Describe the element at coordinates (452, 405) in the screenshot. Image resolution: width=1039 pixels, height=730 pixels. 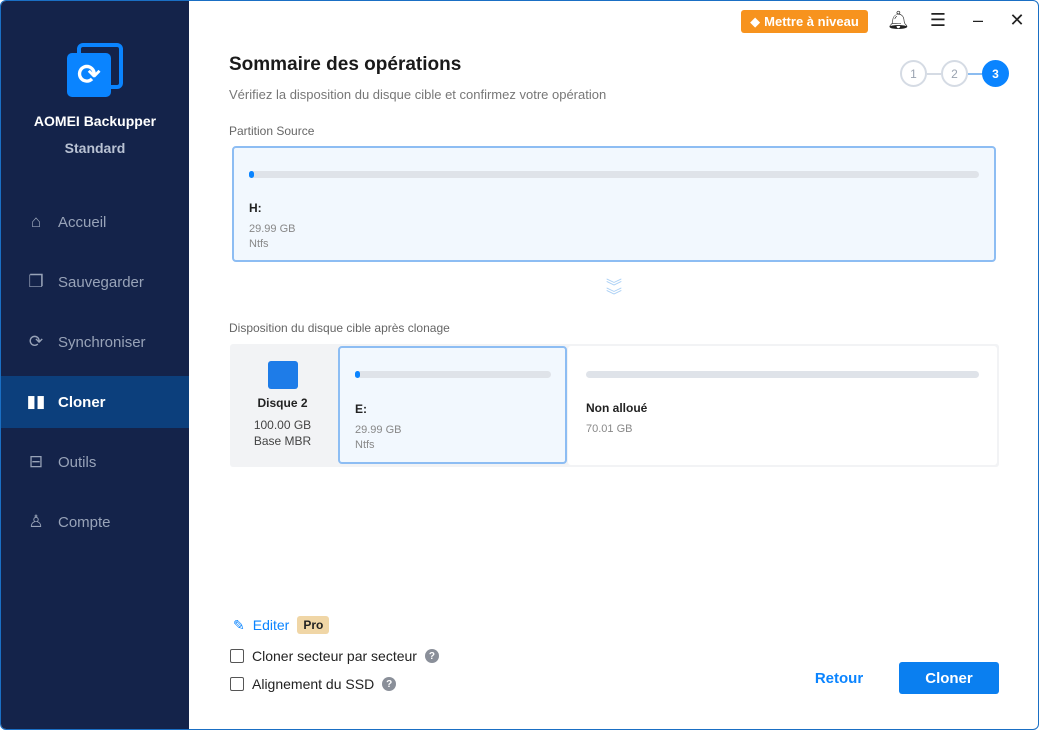
I see `target-partition-card: E: 29.99 GB Ntfs` at that location.